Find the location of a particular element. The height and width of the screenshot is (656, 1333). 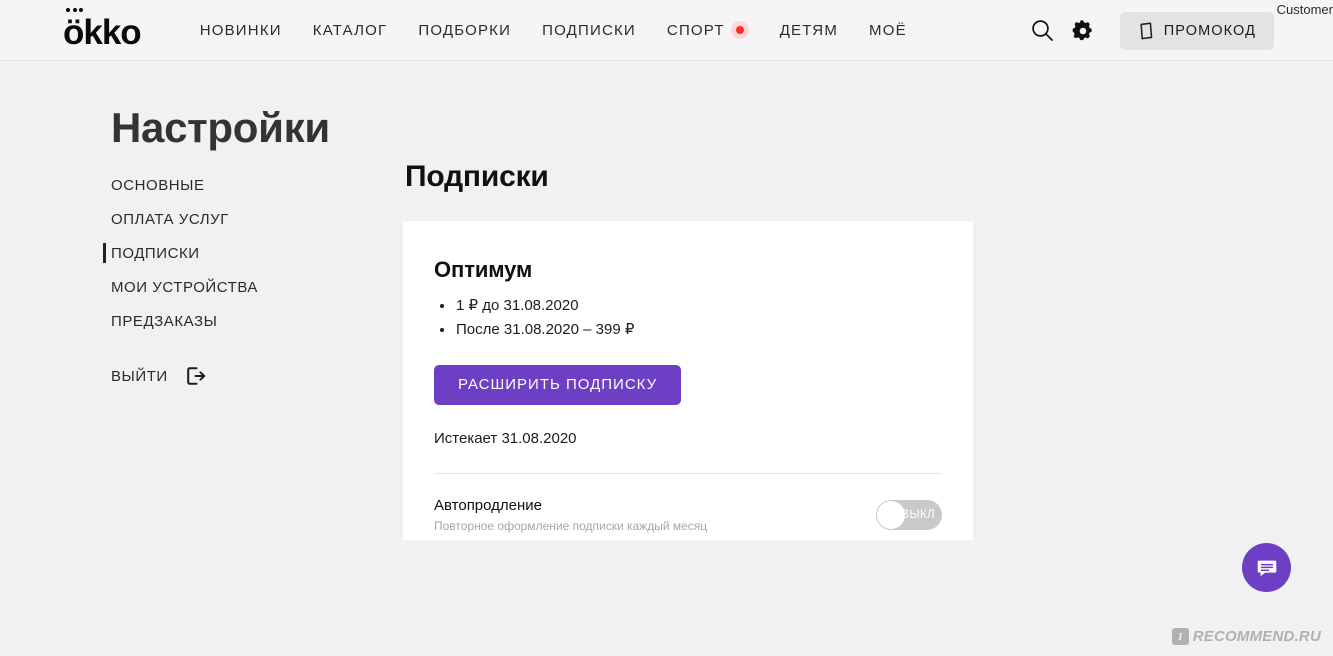

settings-button is located at coordinates (1083, 31).